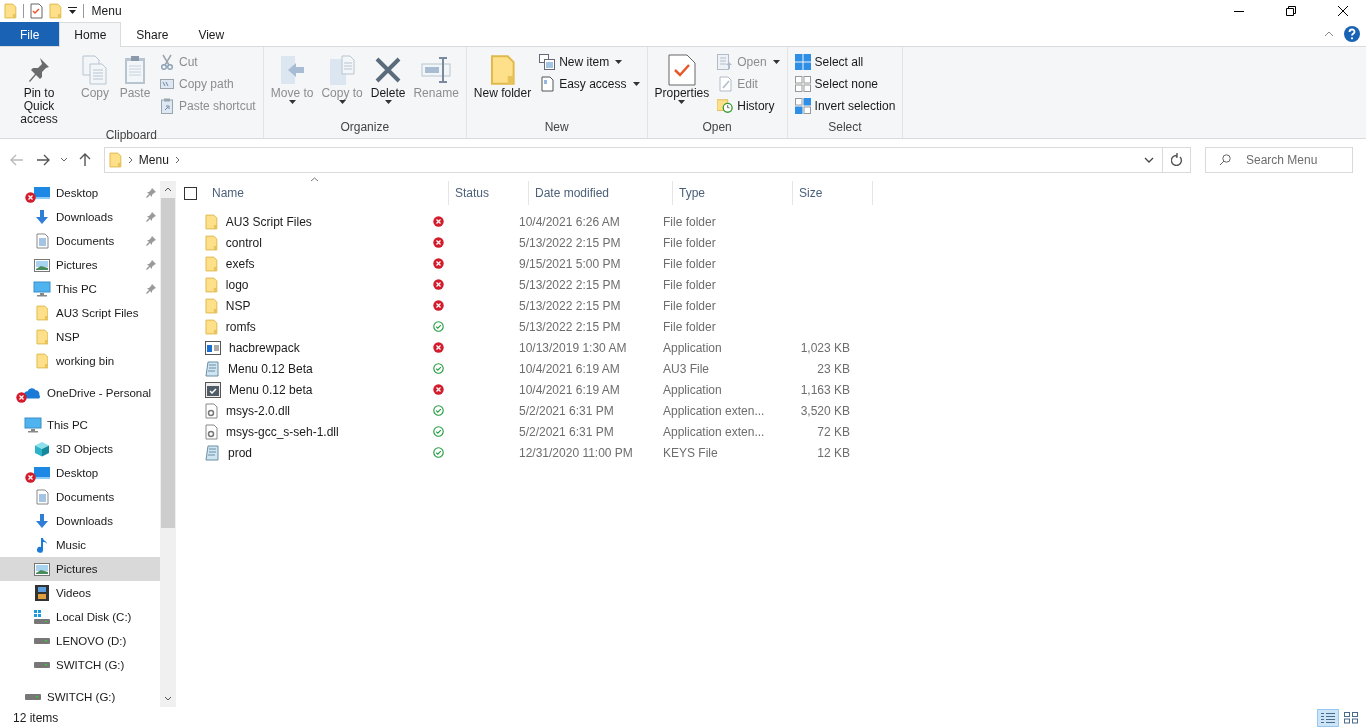 The height and width of the screenshot is (728, 1366). What do you see at coordinates (42, 449) in the screenshot?
I see `cube-icon` at bounding box center [42, 449].